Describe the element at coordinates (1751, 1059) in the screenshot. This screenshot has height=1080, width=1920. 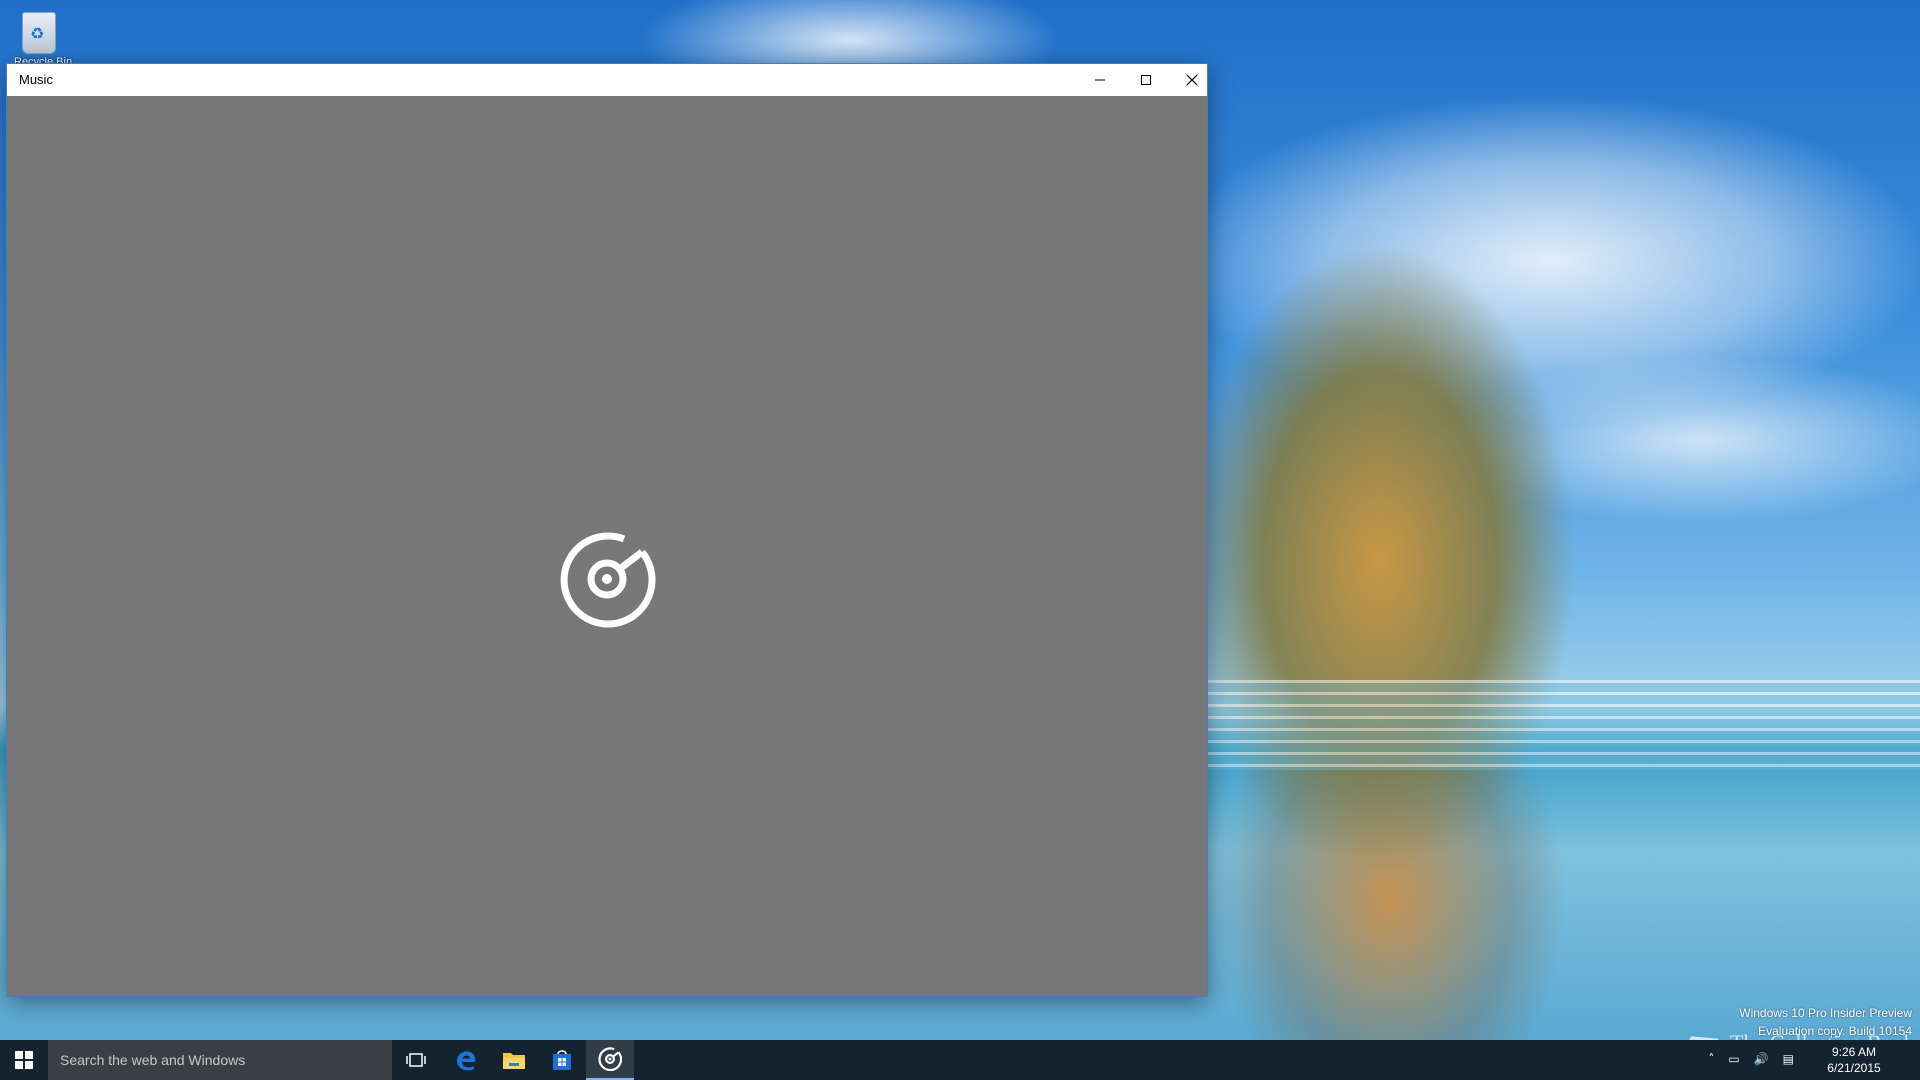
I see `tray-icons: ˄ ▭ 🔊 ▤` at that location.